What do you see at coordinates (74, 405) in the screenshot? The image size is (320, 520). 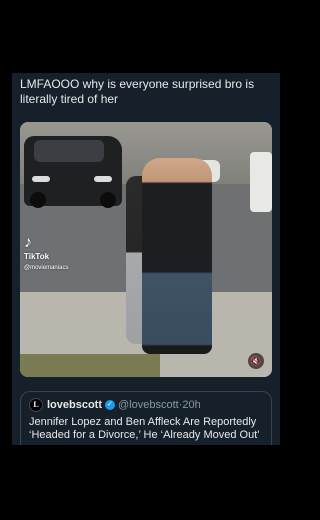 I see `quoted-author-name: lovebscott` at bounding box center [74, 405].